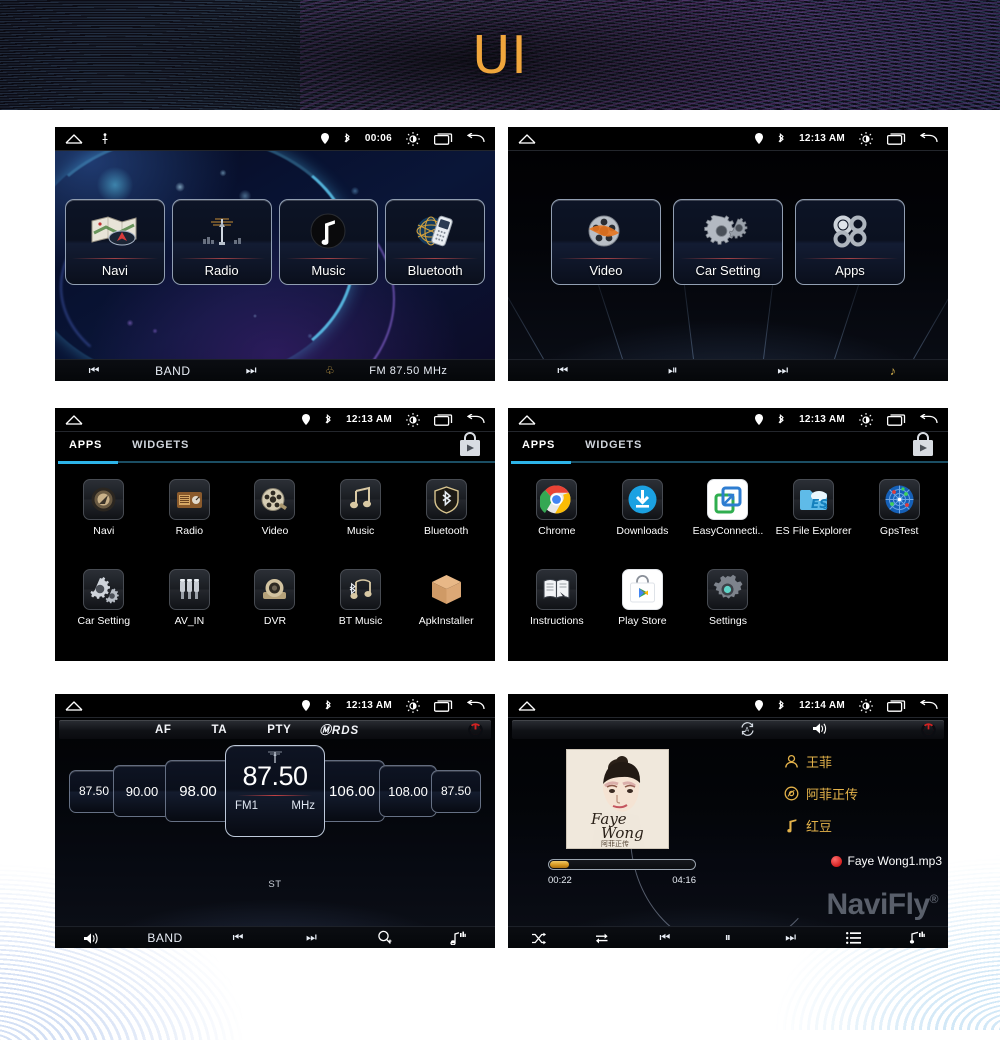 This screenshot has width=1000, height=1040. I want to click on tile-car-setting: Car Setting, so click(728, 242).